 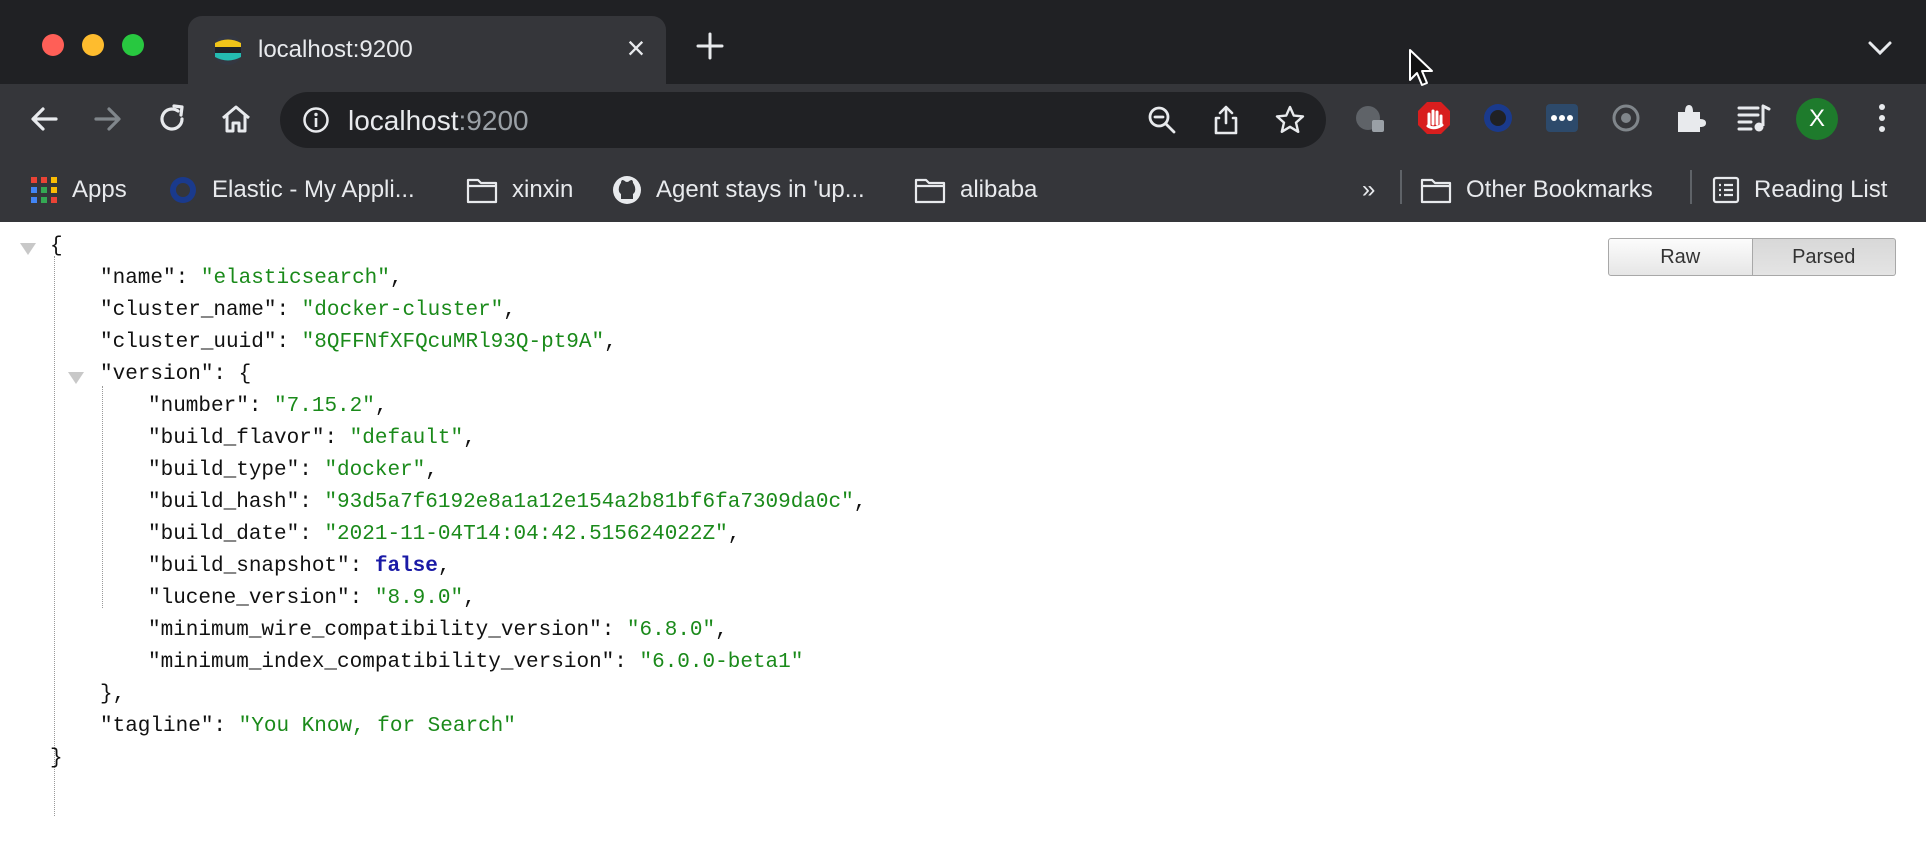 What do you see at coordinates (721, 662) in the screenshot?
I see `json-string-value: "6.0.0-beta1"` at bounding box center [721, 662].